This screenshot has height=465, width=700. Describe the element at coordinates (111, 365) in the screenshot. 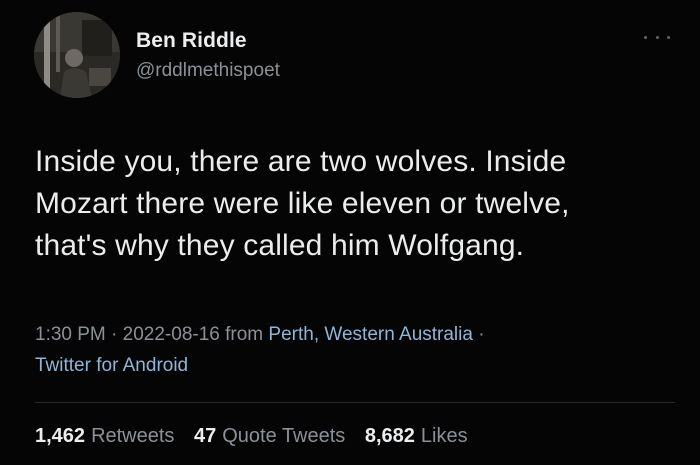

I see `source-link: Twitter for Android` at that location.